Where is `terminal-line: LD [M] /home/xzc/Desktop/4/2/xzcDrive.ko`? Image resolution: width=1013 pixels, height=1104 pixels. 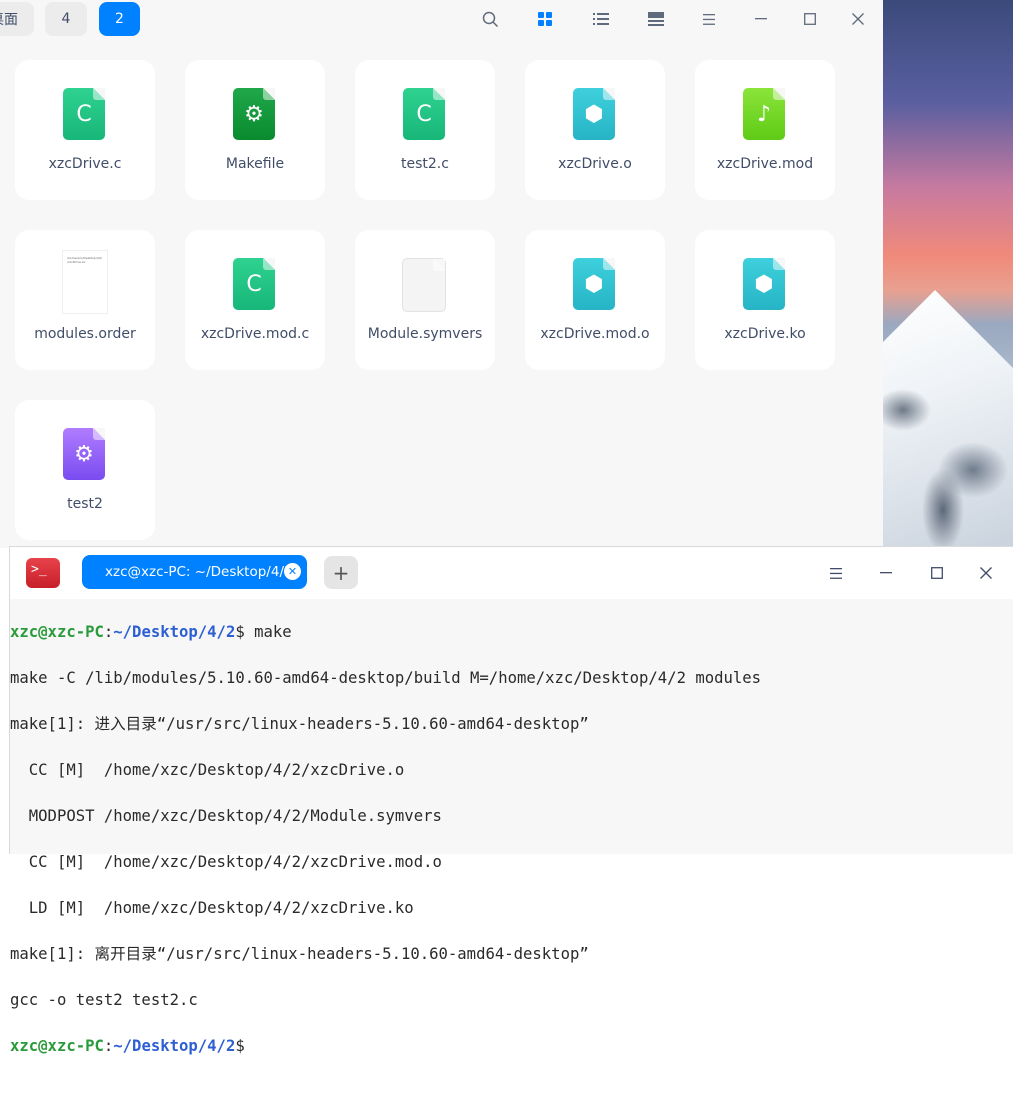
terminal-line: LD [M] /home/xzc/Desktop/4/2/xzcDrive.ko is located at coordinates (212, 908).